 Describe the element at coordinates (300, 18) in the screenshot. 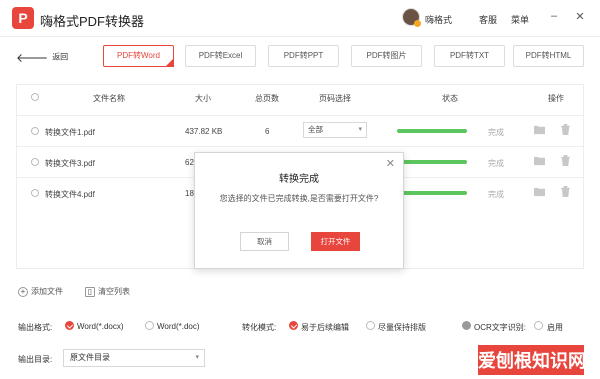

I see `title-bar: P 嗨格式PDF转换器 嗨格式 客服 菜单 – ✕` at that location.